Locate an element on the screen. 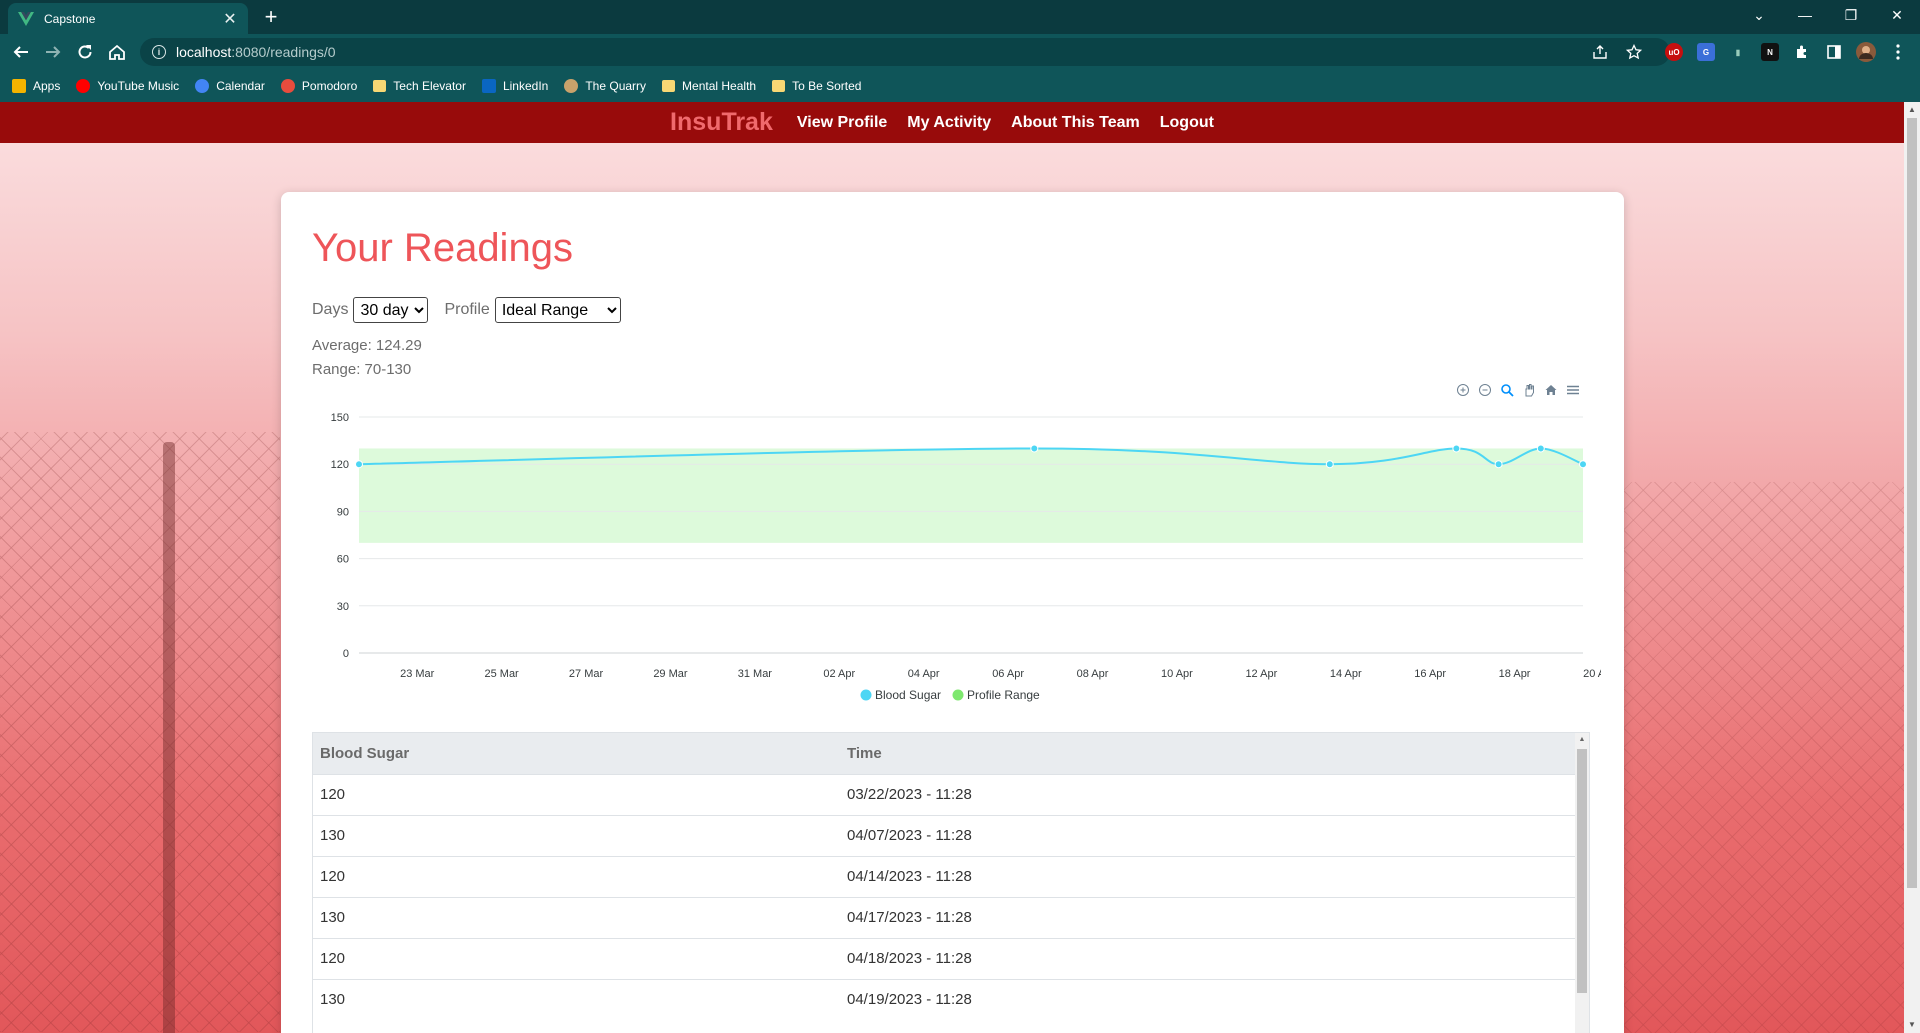 This screenshot has width=1920, height=1033. browser-tab: Capstone ✕ is located at coordinates (128, 18).